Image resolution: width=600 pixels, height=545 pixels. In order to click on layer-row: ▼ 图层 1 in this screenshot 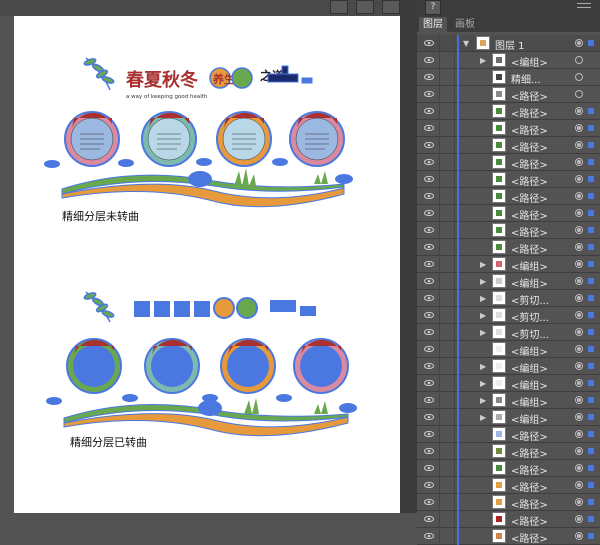, I will do `click(508, 43)`.